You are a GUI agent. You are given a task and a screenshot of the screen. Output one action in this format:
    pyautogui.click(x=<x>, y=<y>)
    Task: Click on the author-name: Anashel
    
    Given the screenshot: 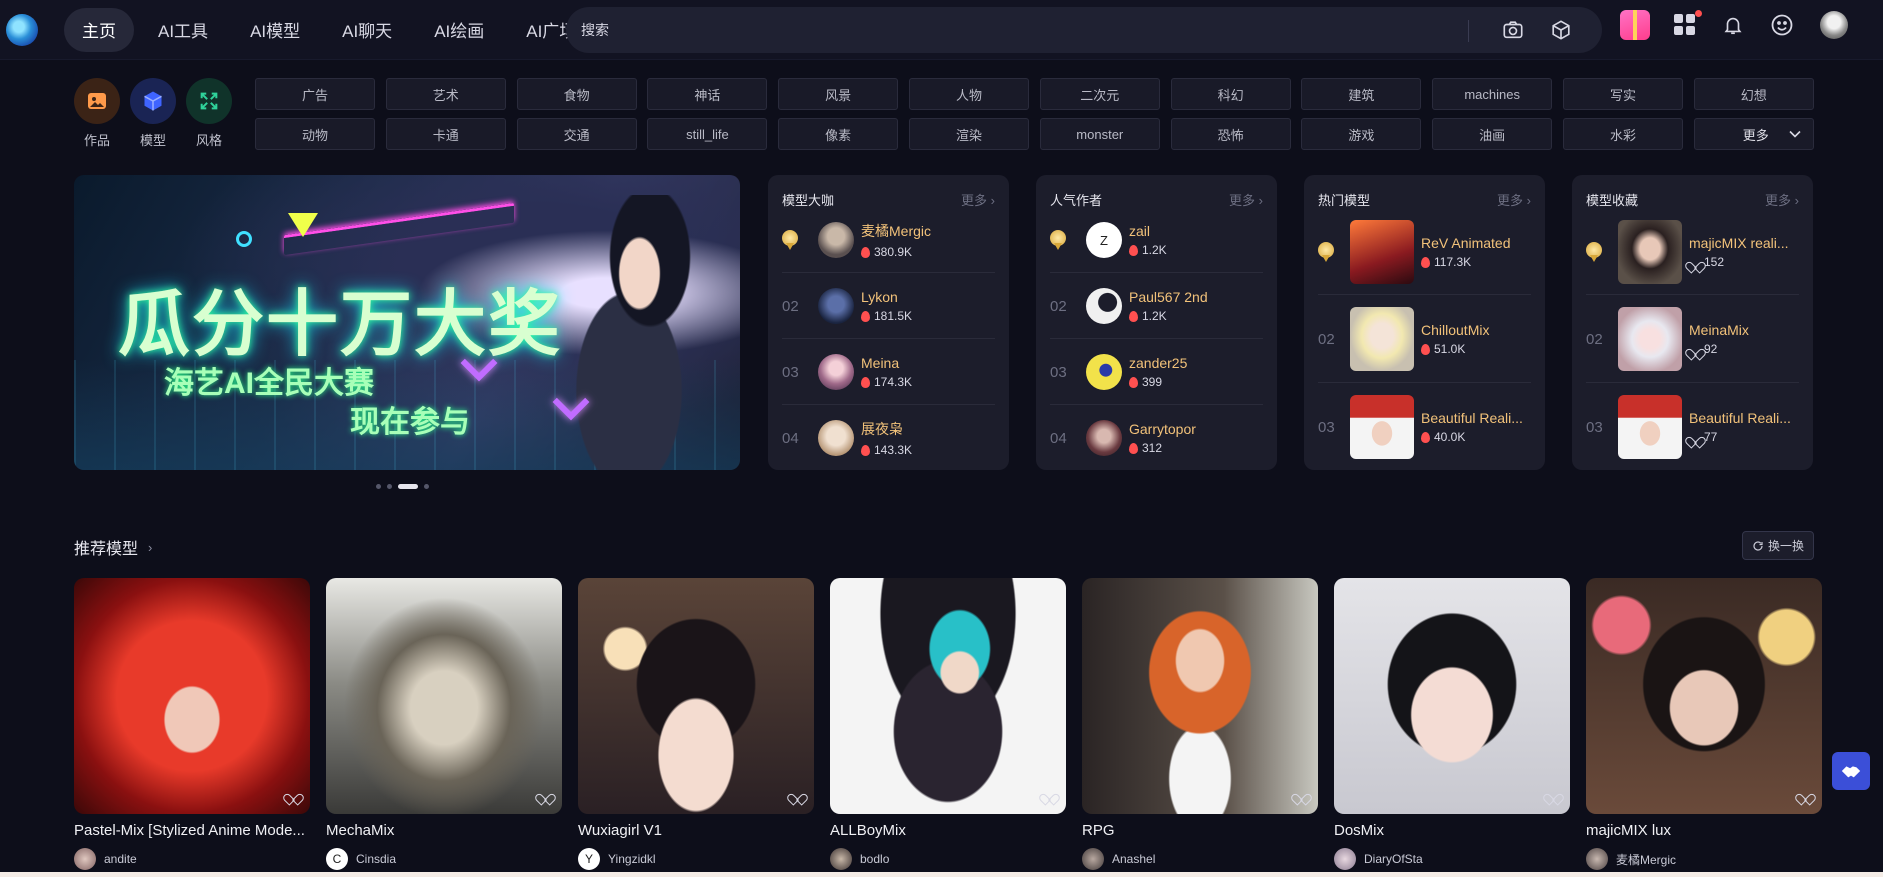 What is the action you would take?
    pyautogui.click(x=1133, y=859)
    